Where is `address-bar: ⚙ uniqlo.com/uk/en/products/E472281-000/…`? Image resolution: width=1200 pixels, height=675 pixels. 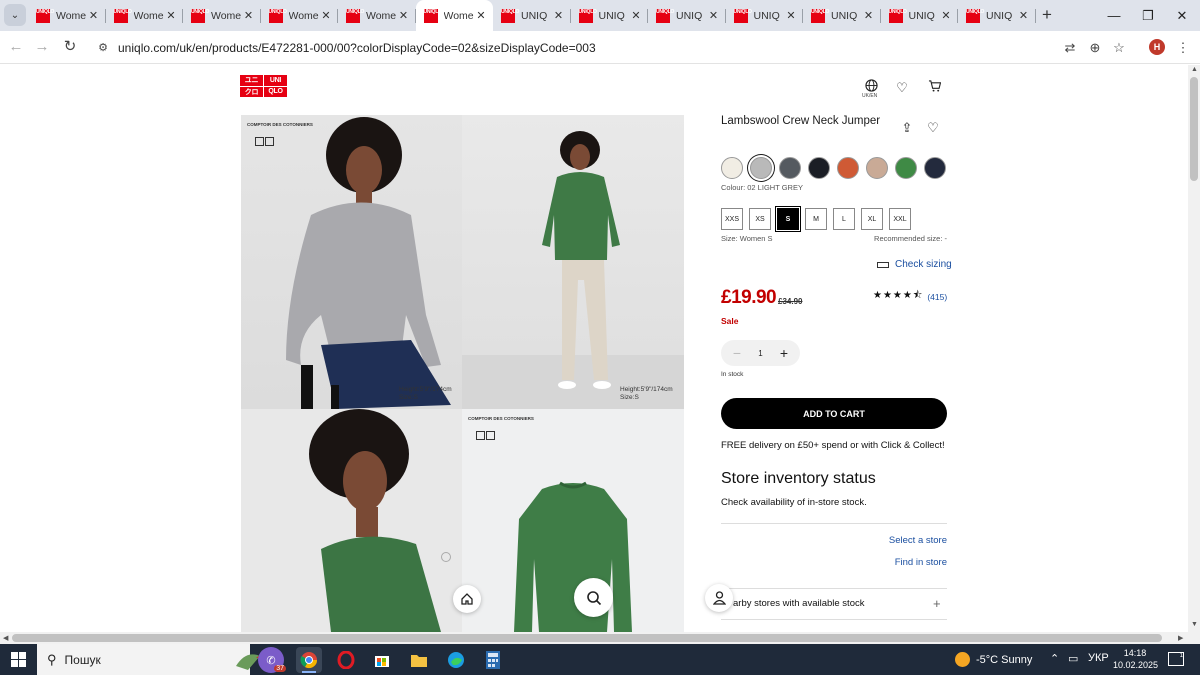 address-bar: ⚙ uniqlo.com/uk/en/products/E472281-000/… is located at coordinates (612, 47).